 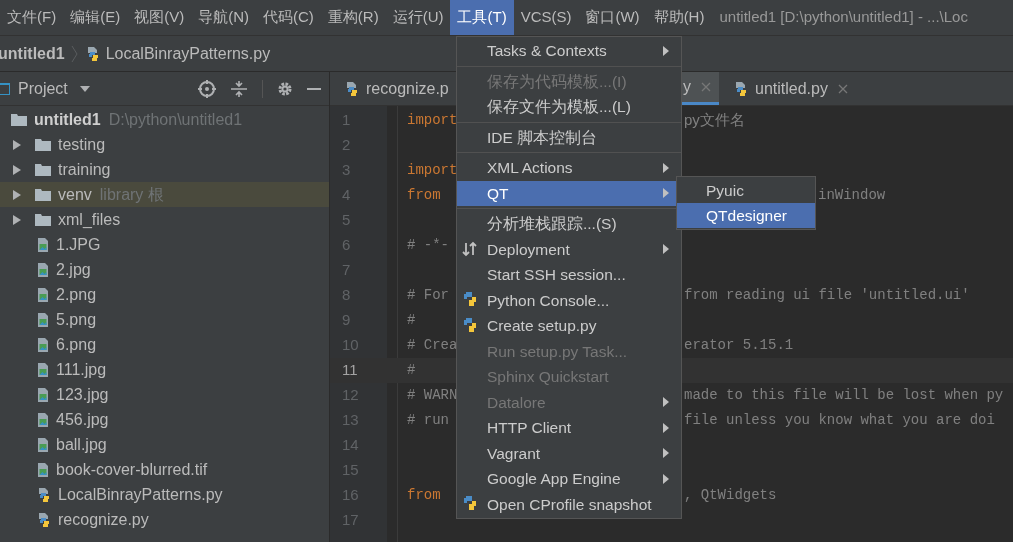 I want to click on menu-item: 代码(C), so click(x=288, y=17).